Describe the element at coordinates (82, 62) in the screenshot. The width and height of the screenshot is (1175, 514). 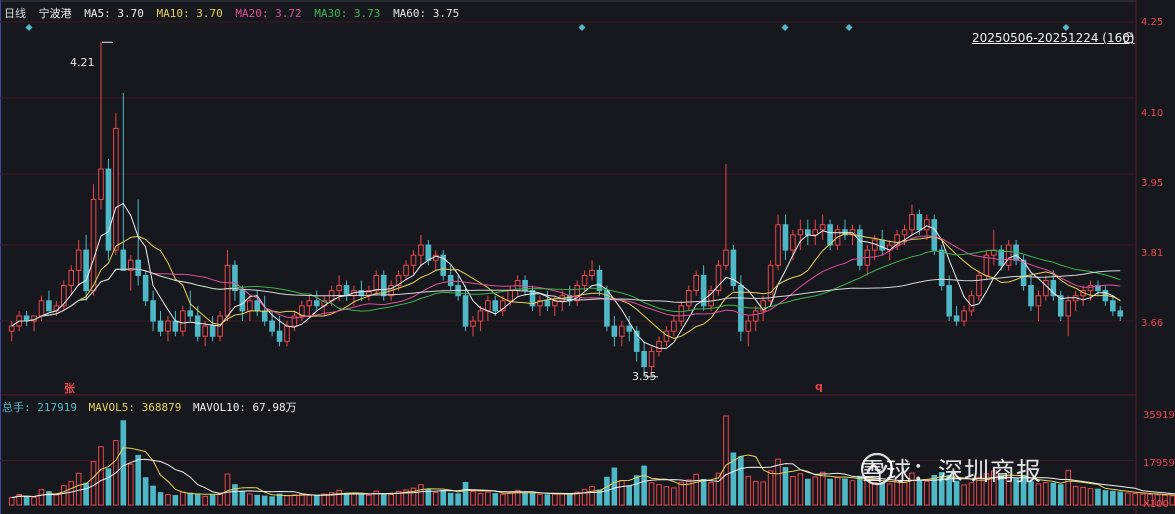
I see `high-price-annotation: 4.21` at that location.